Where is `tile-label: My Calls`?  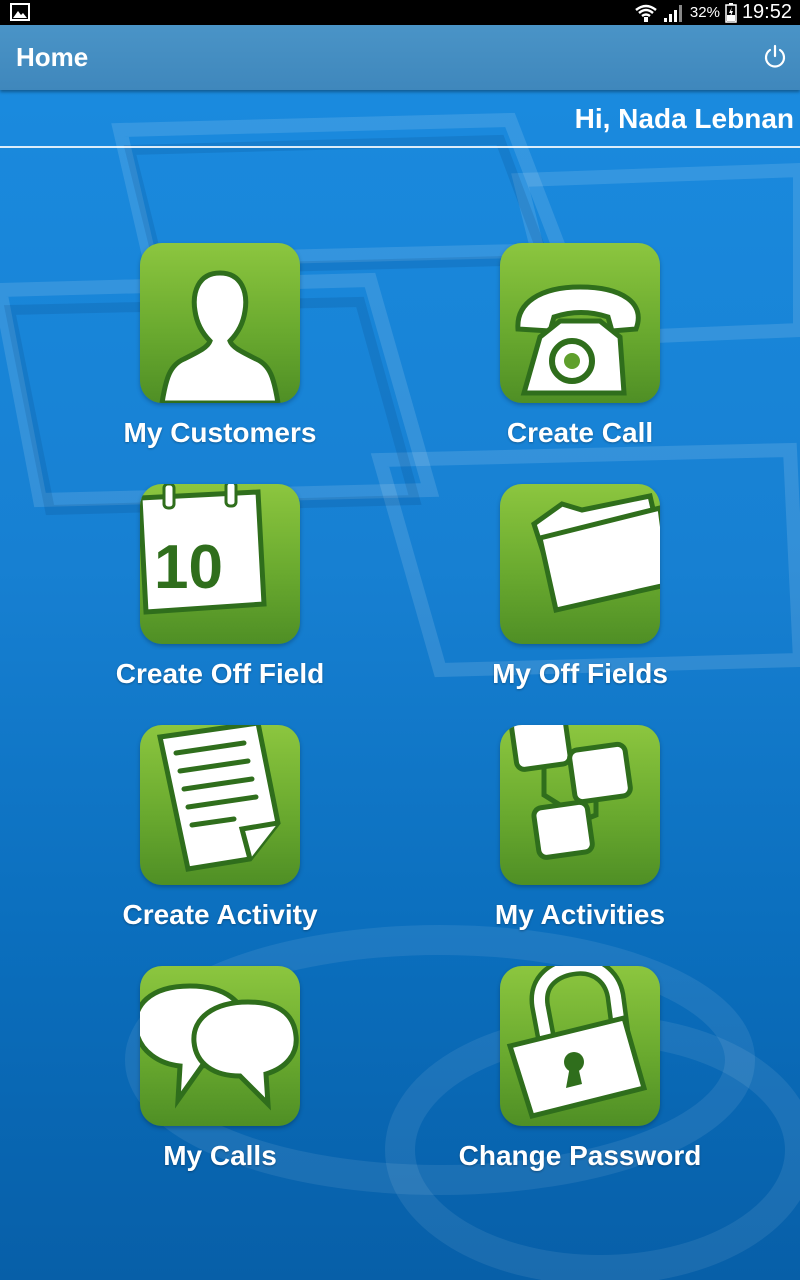
tile-label: My Calls is located at coordinates (220, 1155).